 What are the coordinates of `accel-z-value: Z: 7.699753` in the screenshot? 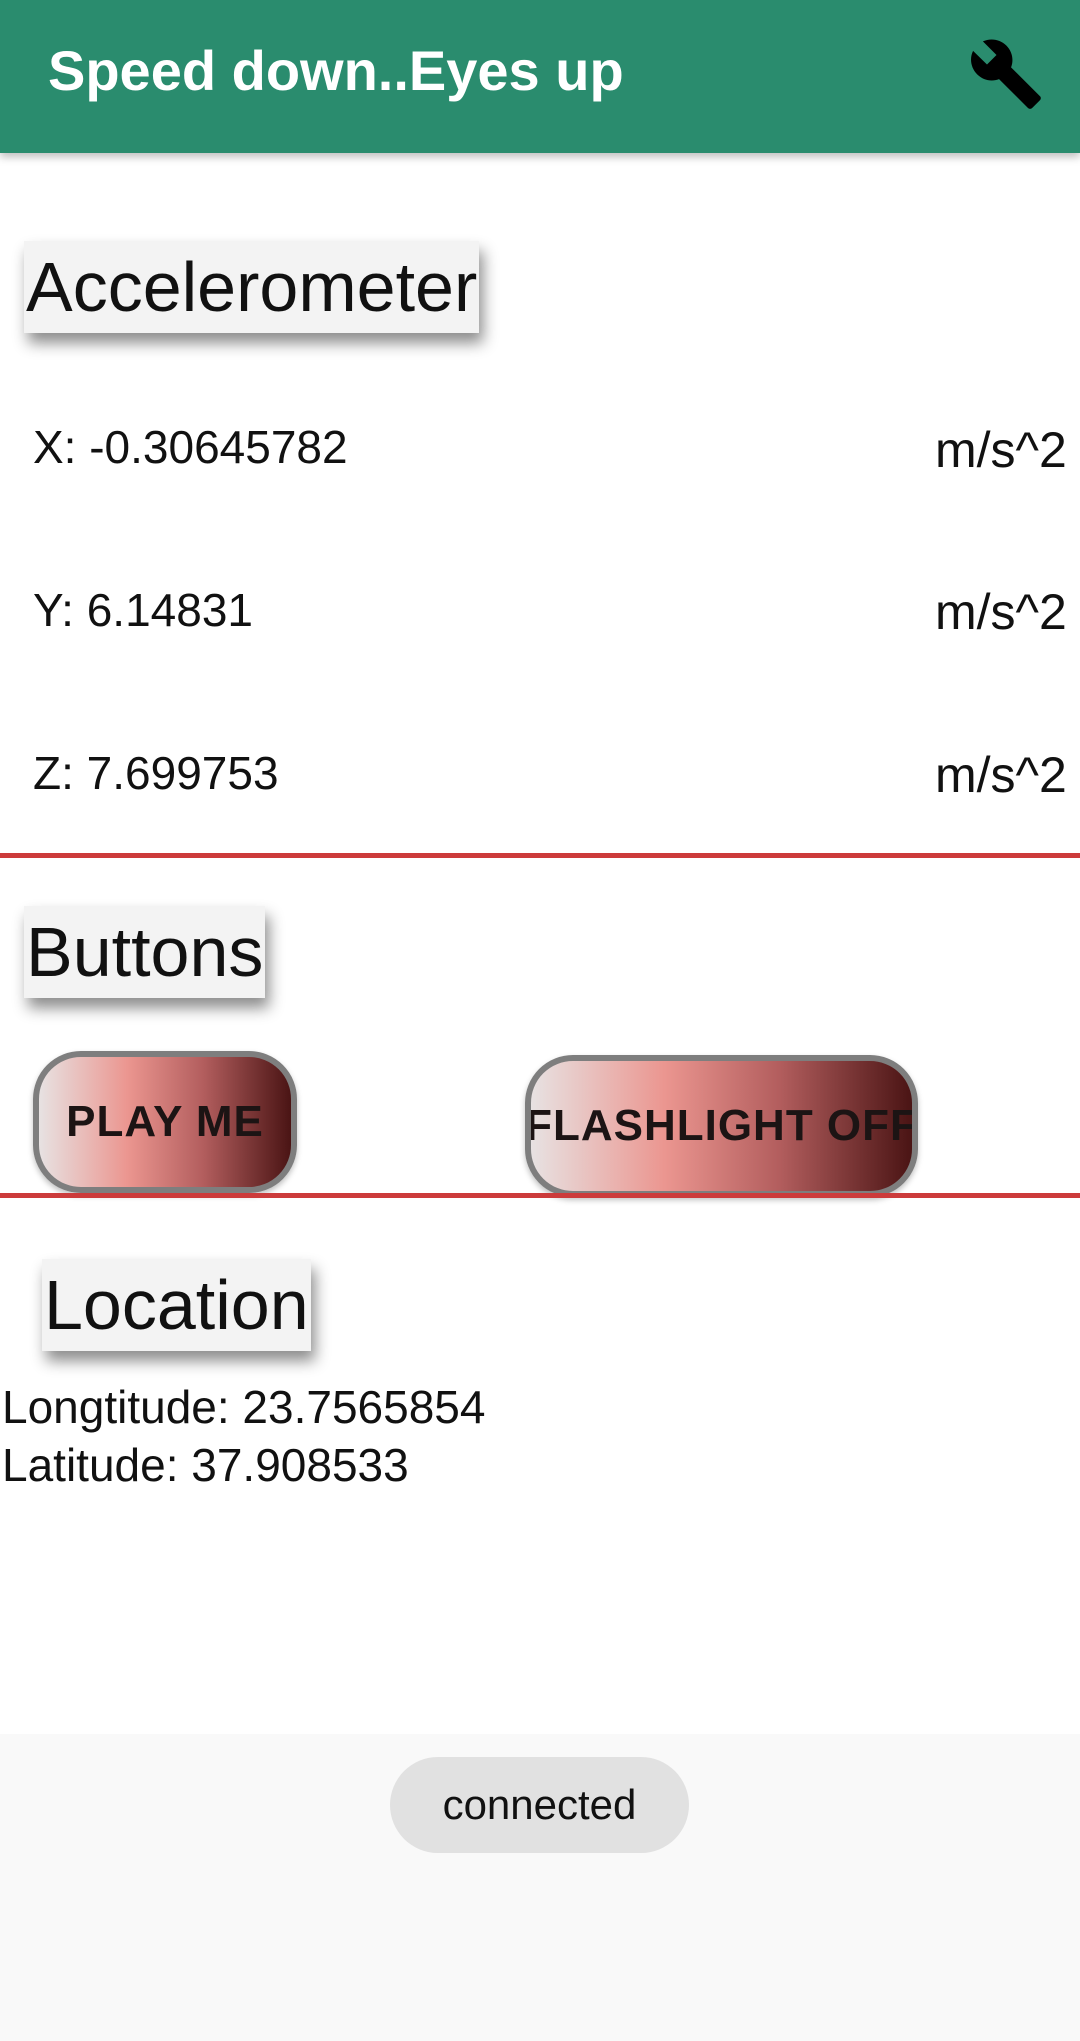 It's located at (156, 773).